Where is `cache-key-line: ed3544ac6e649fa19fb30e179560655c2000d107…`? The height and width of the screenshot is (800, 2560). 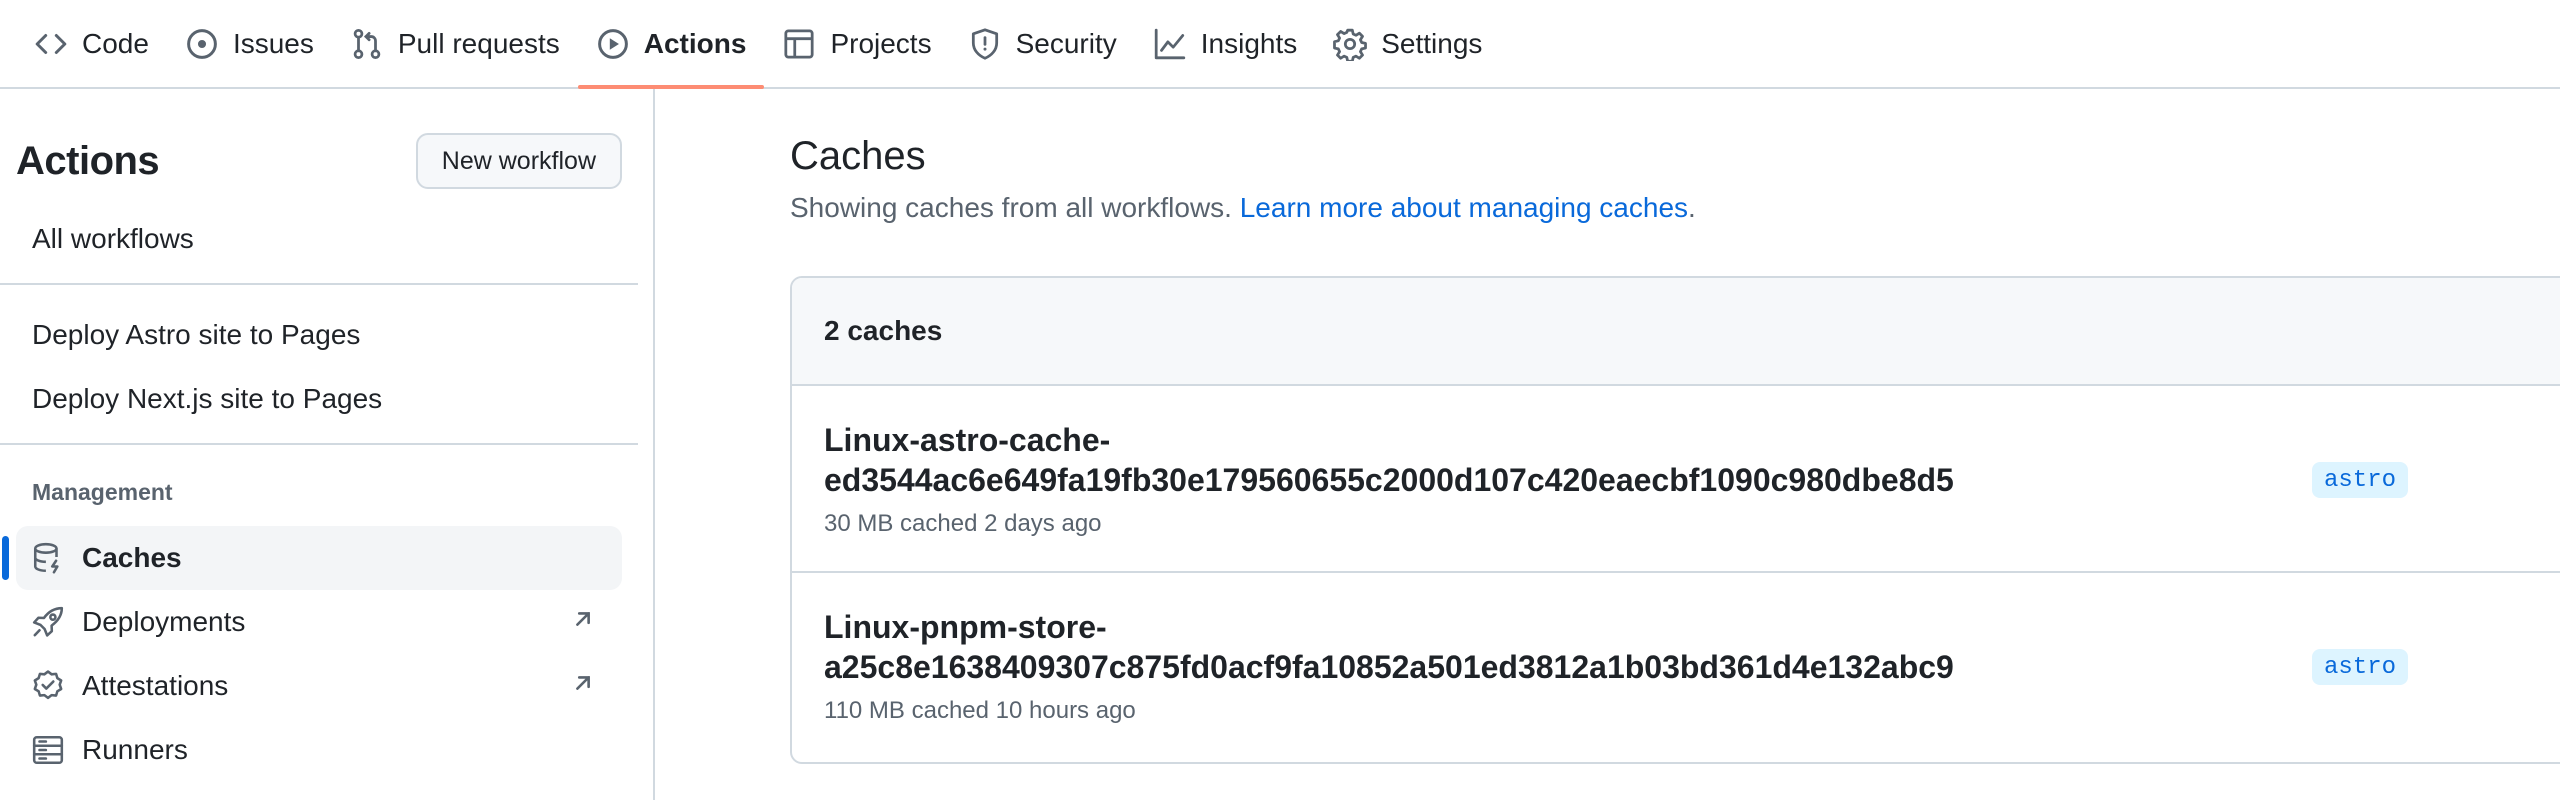
cache-key-line: ed3544ac6e649fa19fb30e179560655c2000d107… is located at coordinates (1389, 480).